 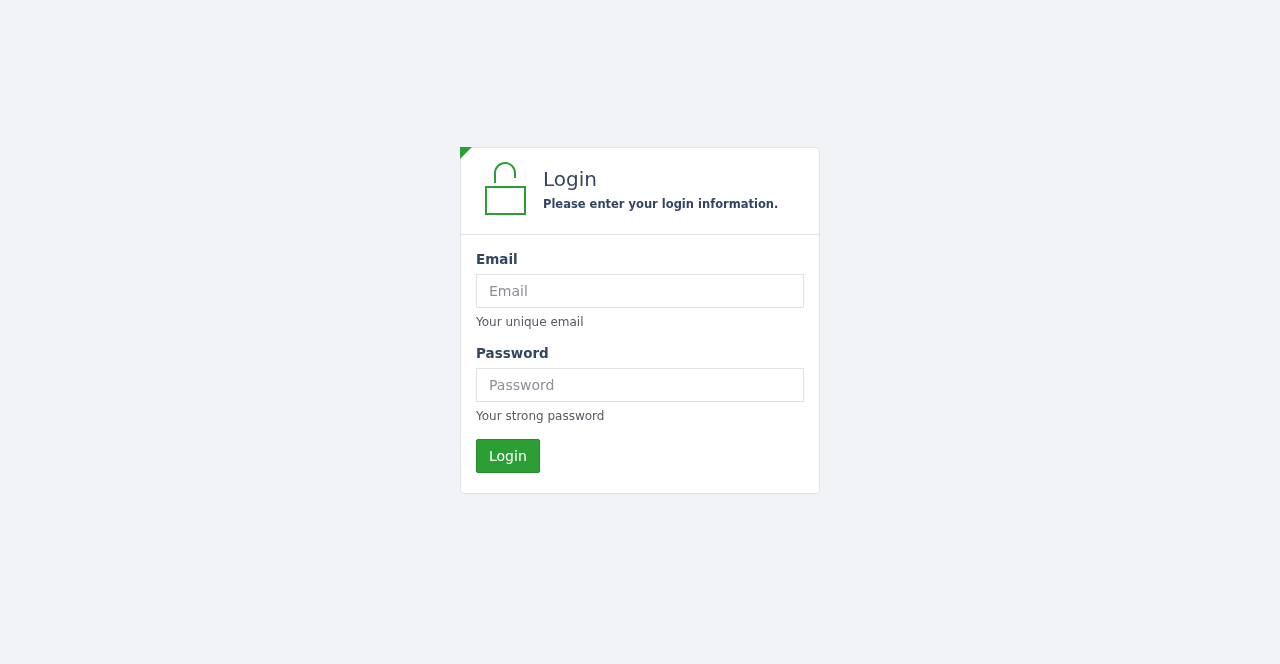 I want to click on padlock-icon, so click(x=506, y=189).